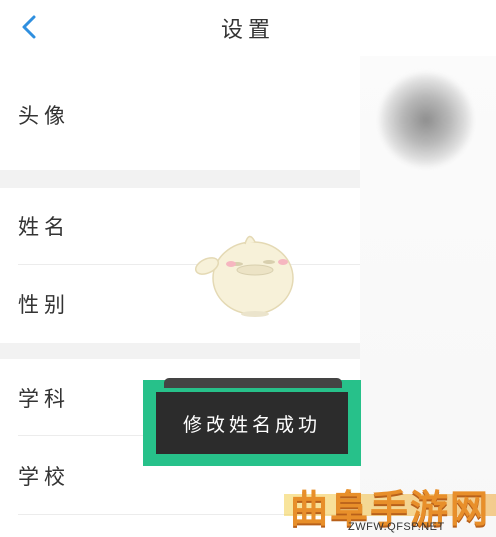  Describe the element at coordinates (253, 383) in the screenshot. I see `toast-shadow` at that location.